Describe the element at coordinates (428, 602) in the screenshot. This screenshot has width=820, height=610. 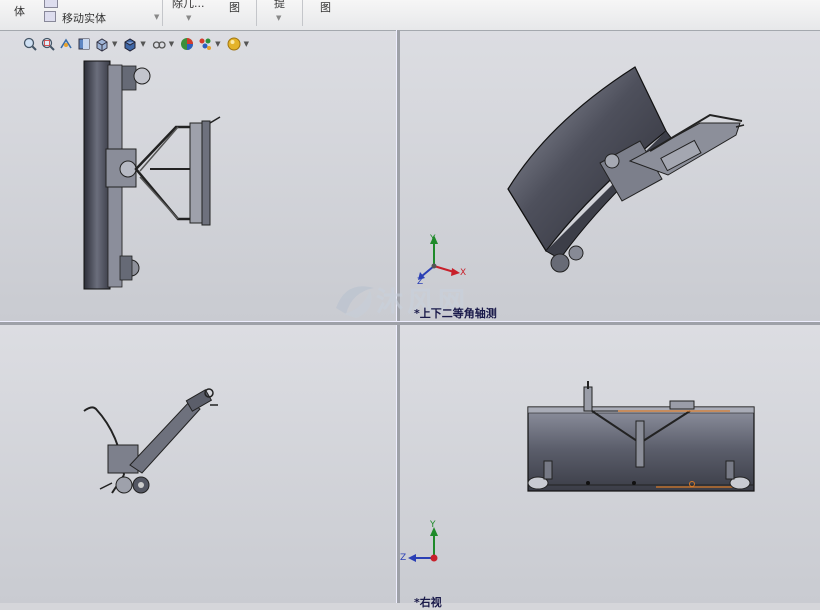
I see `view-label-right: *右视` at that location.